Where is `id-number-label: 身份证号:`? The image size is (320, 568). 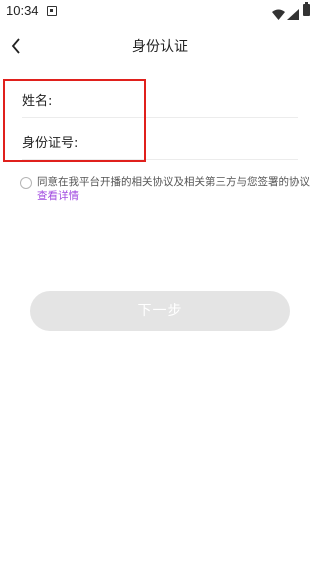
id-number-label: 身份证号: is located at coordinates (50, 143).